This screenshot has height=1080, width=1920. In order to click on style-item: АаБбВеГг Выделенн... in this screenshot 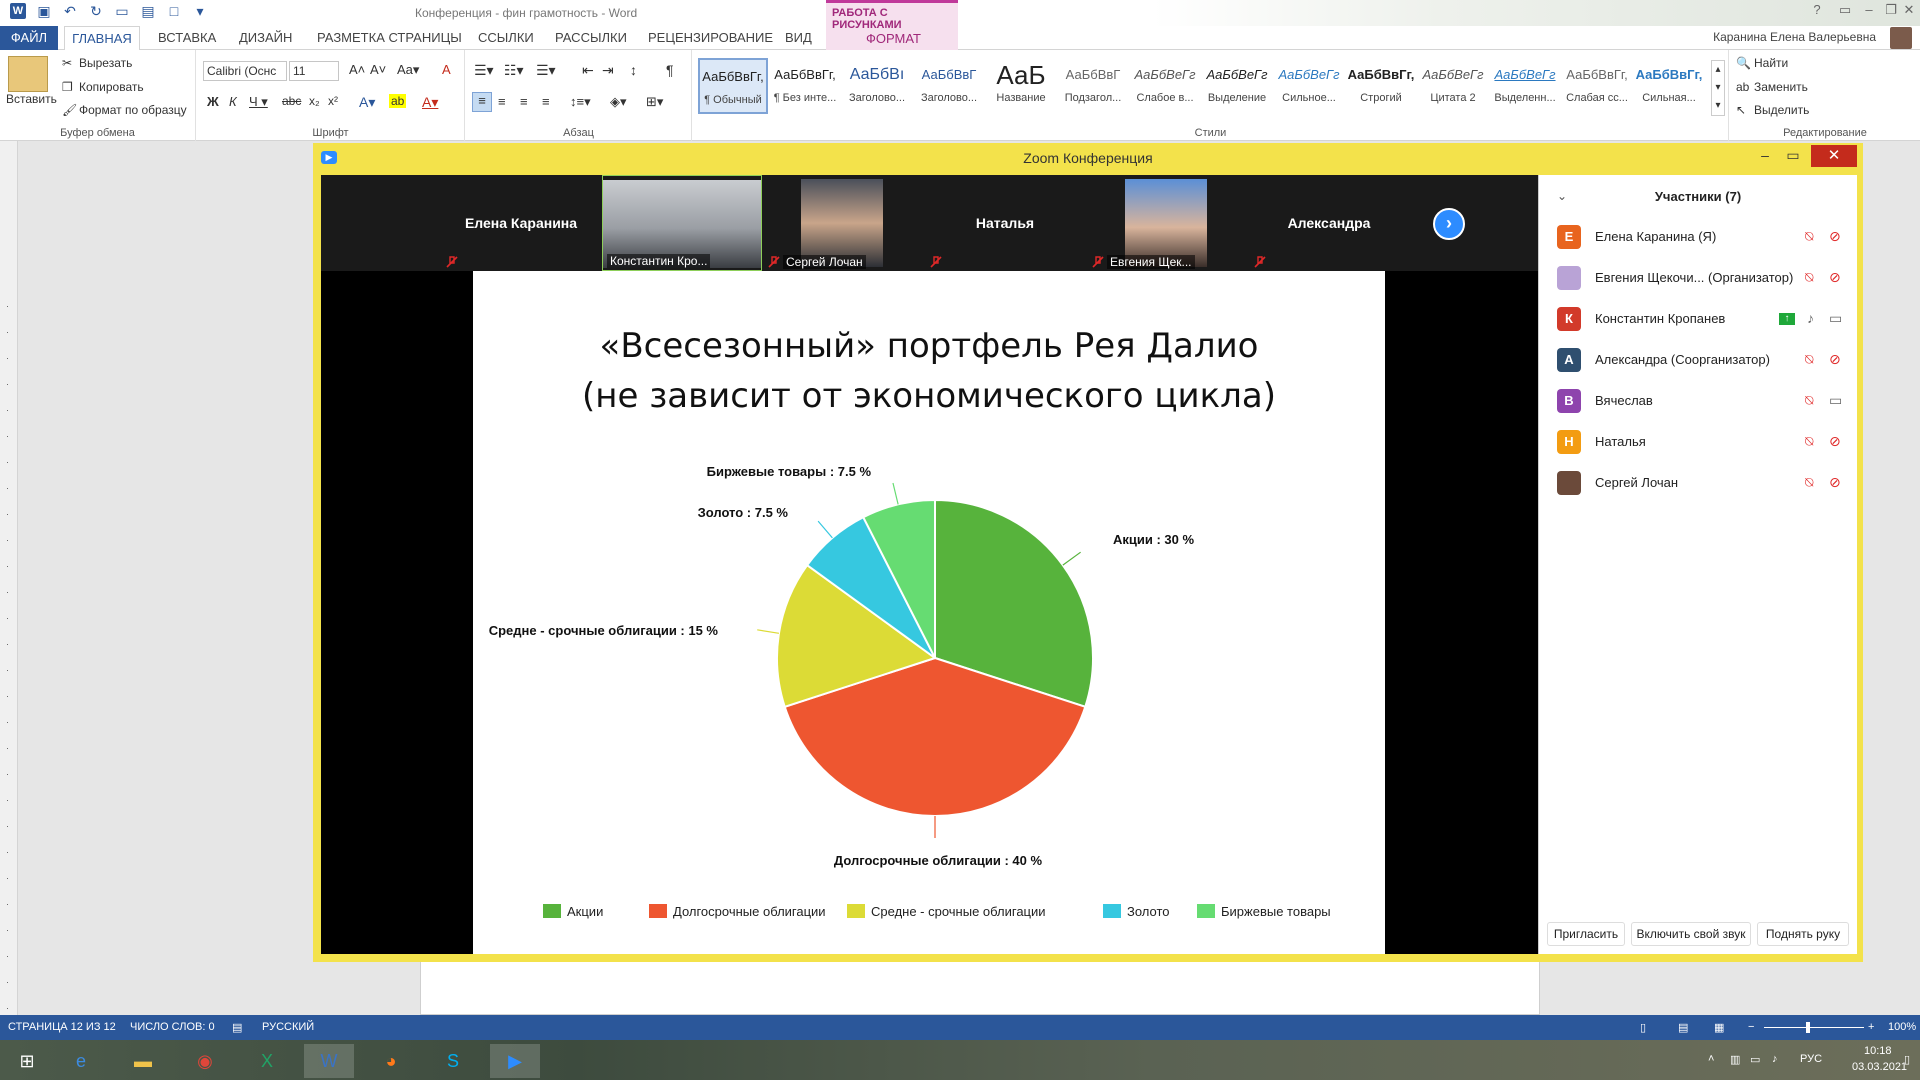, I will do `click(1525, 86)`.